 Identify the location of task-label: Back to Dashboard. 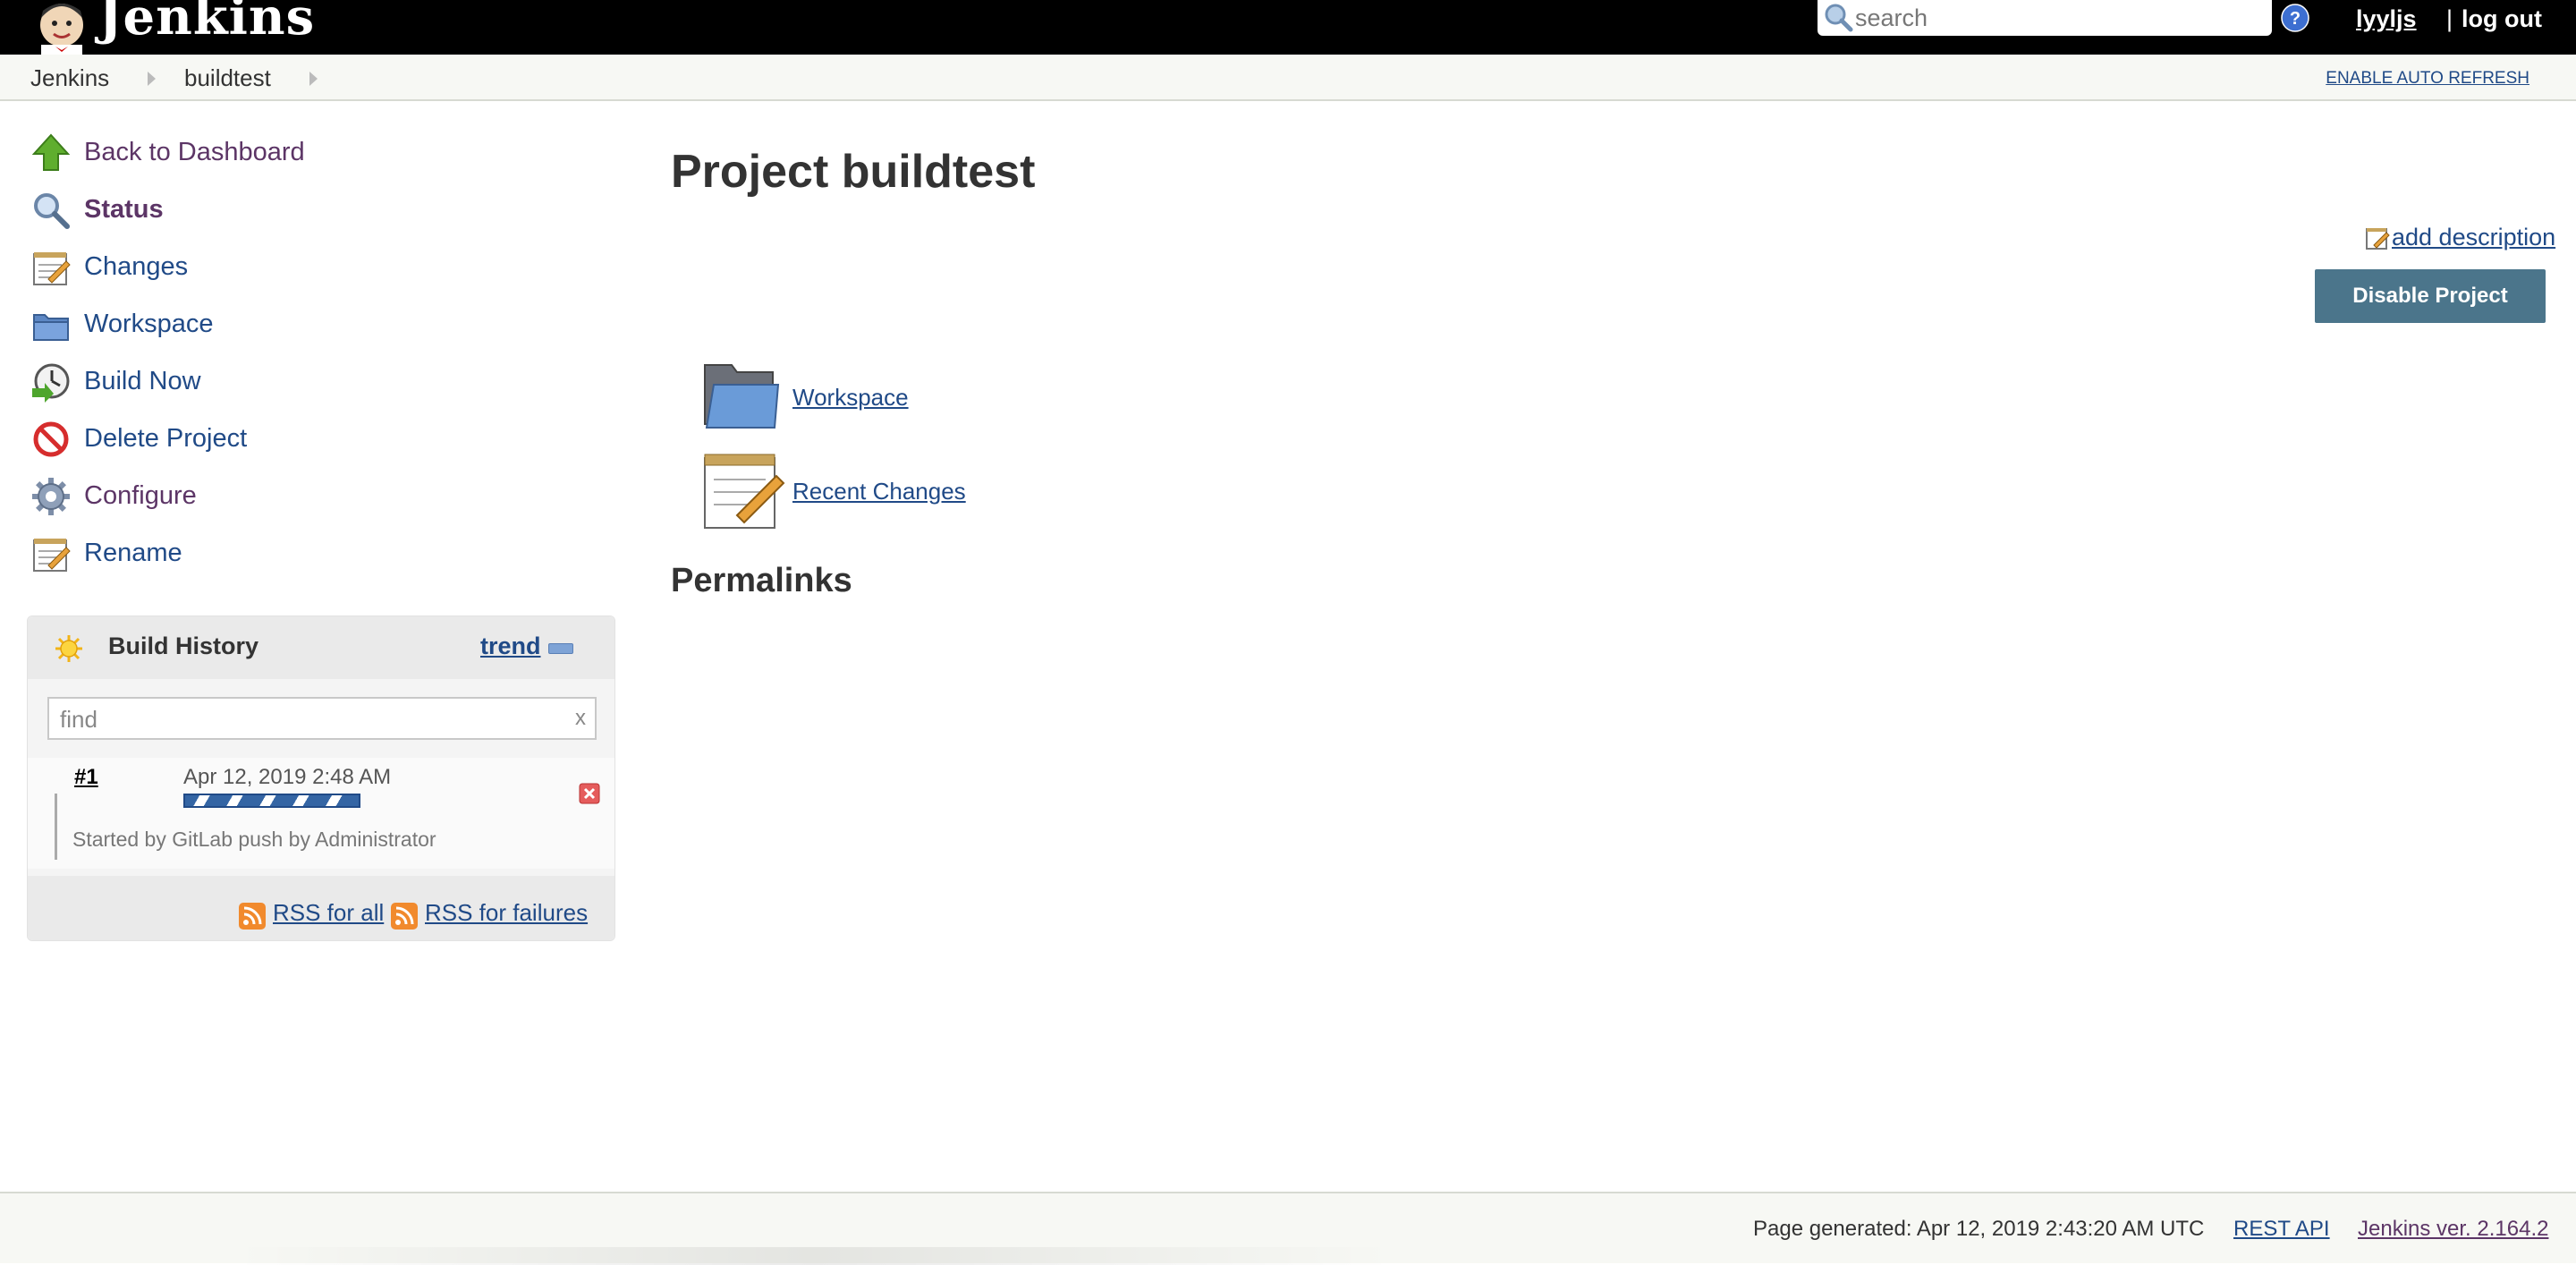
(194, 152).